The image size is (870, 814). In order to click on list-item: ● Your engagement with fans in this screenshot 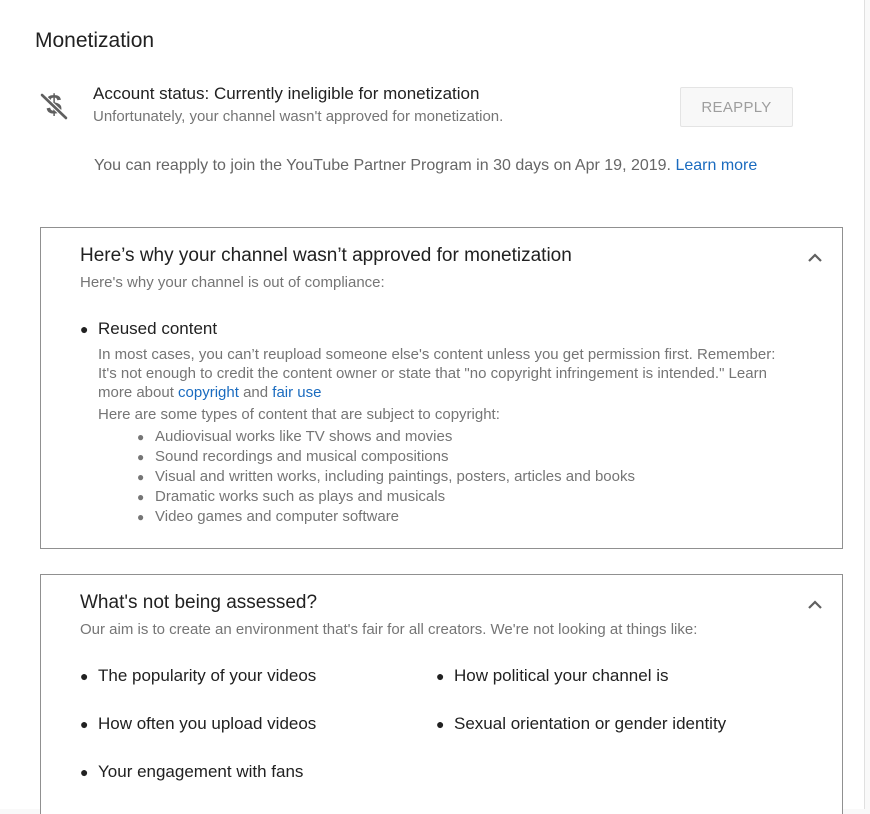, I will do `click(192, 771)`.